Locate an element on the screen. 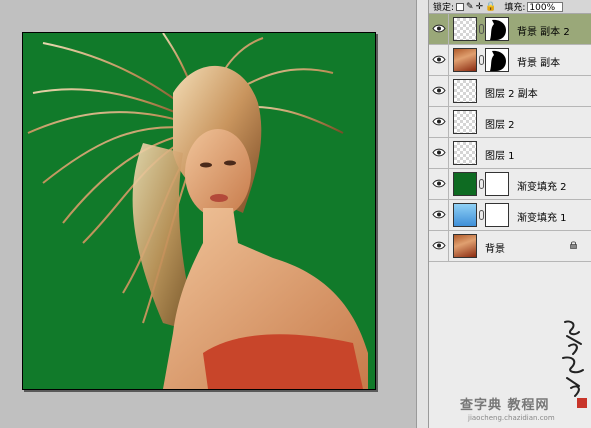 This screenshot has width=591, height=428. layer-name: 渐变填充 2 is located at coordinates (542, 187).